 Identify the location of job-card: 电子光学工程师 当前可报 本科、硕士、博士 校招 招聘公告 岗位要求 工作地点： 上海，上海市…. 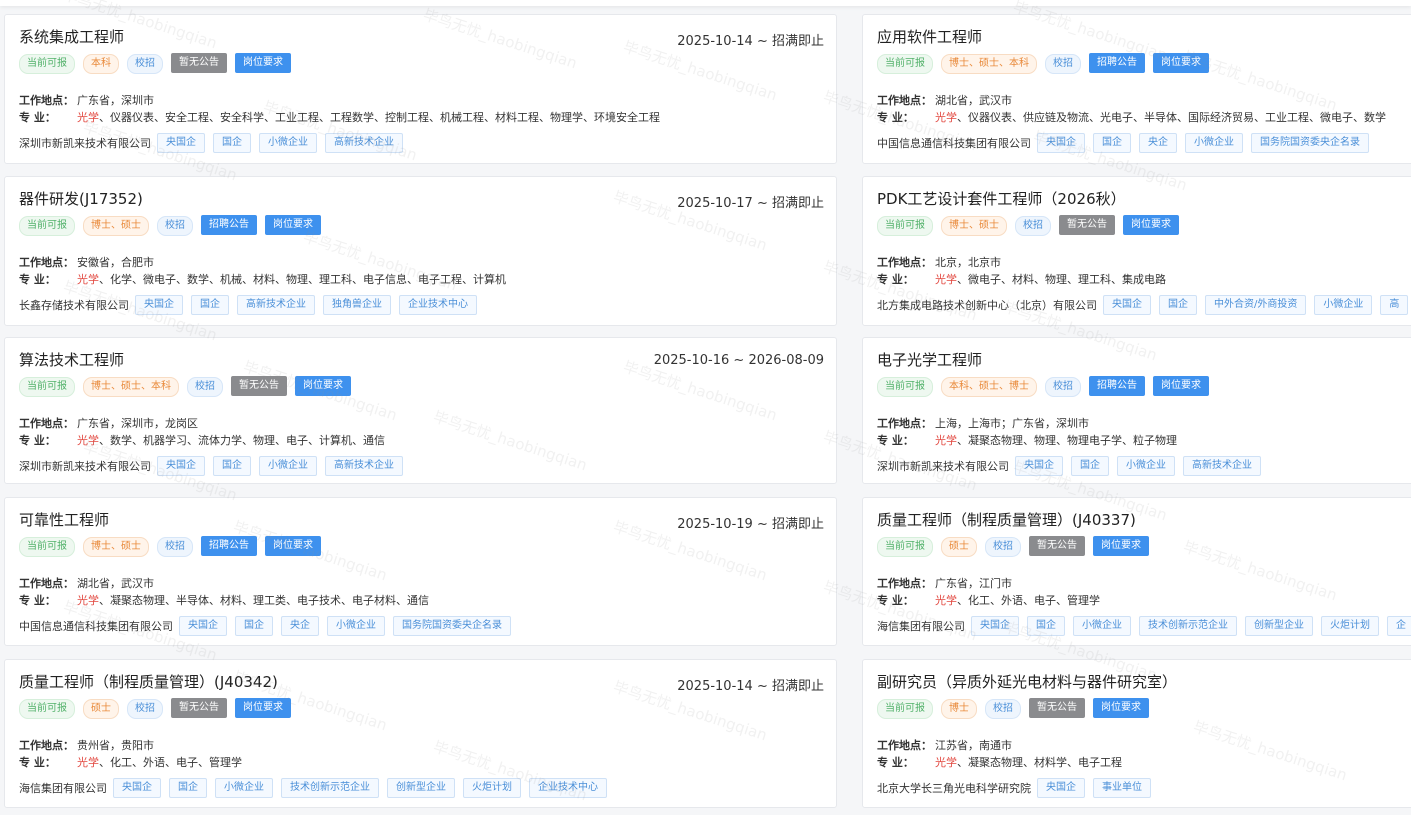
(1136, 410).